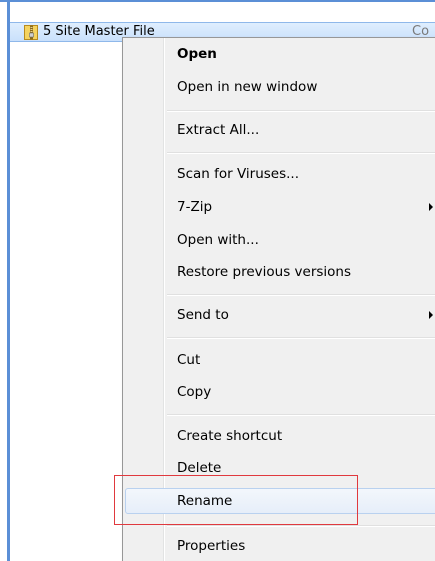 Image resolution: width=435 pixels, height=561 pixels. Describe the element at coordinates (264, 272) in the screenshot. I see `menu-item-label: Restore previous versions` at that location.